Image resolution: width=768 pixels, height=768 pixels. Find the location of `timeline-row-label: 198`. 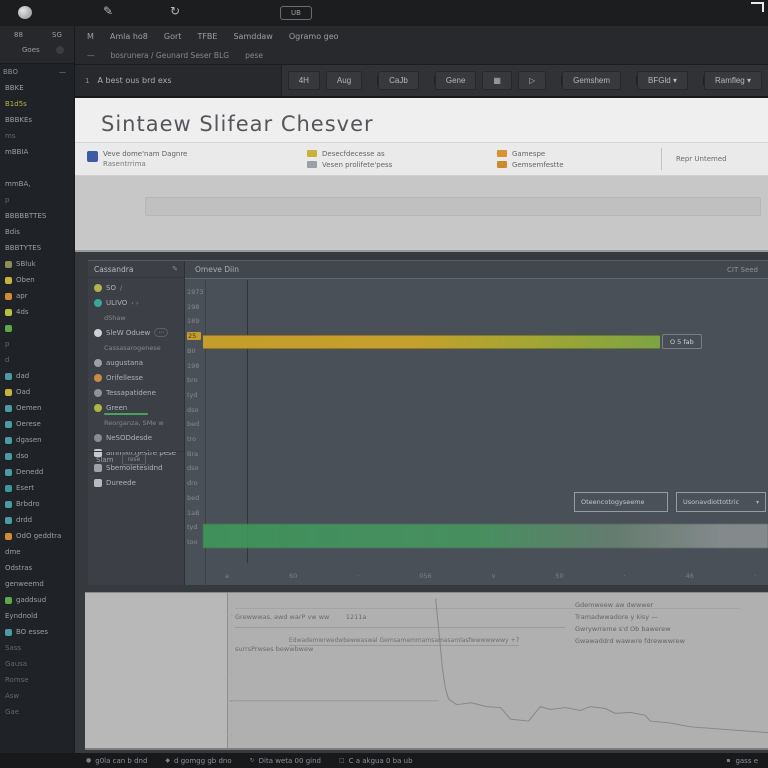

timeline-row-label: 198 is located at coordinates (193, 306).